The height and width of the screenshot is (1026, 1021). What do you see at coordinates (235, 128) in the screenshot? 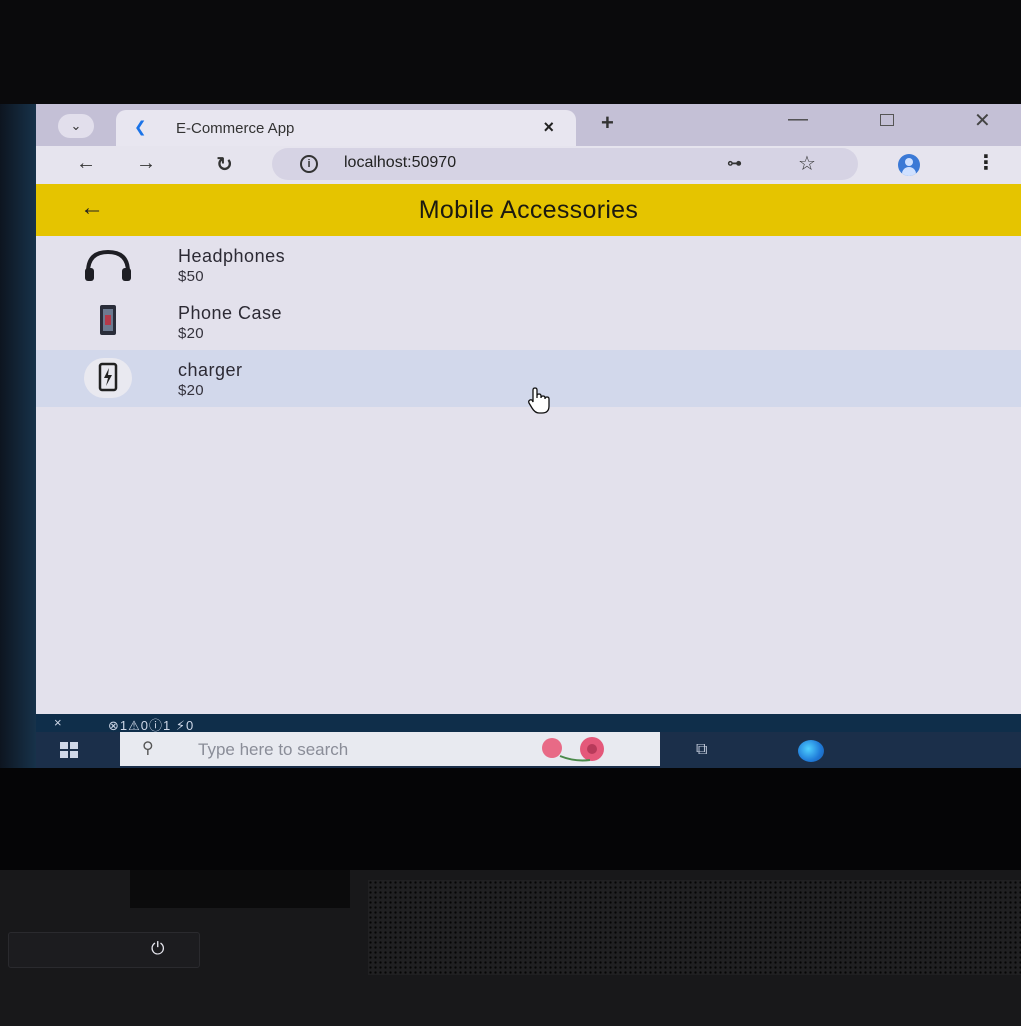
I see `tab-title: E-Commerce App` at bounding box center [235, 128].